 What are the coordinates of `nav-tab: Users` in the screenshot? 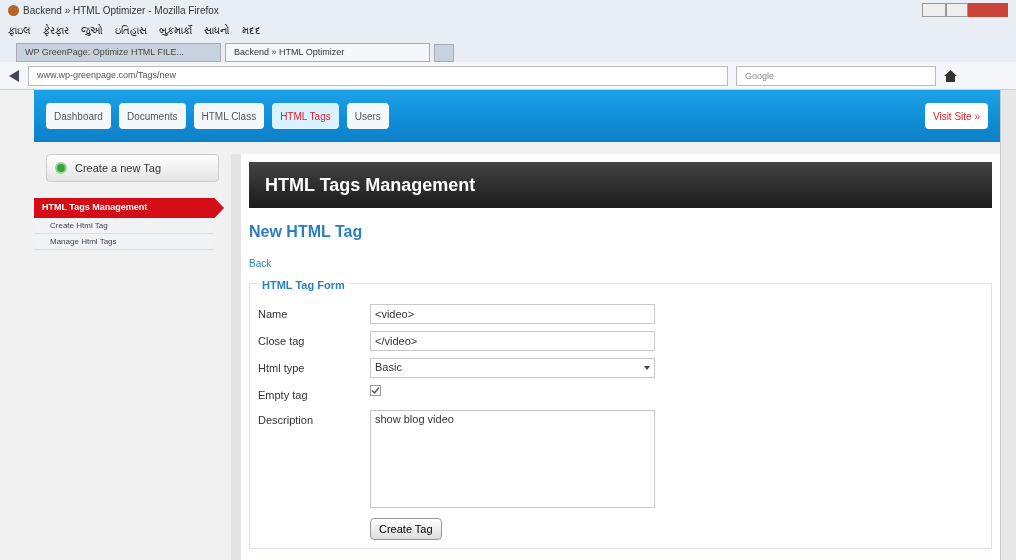 It's located at (367, 116).